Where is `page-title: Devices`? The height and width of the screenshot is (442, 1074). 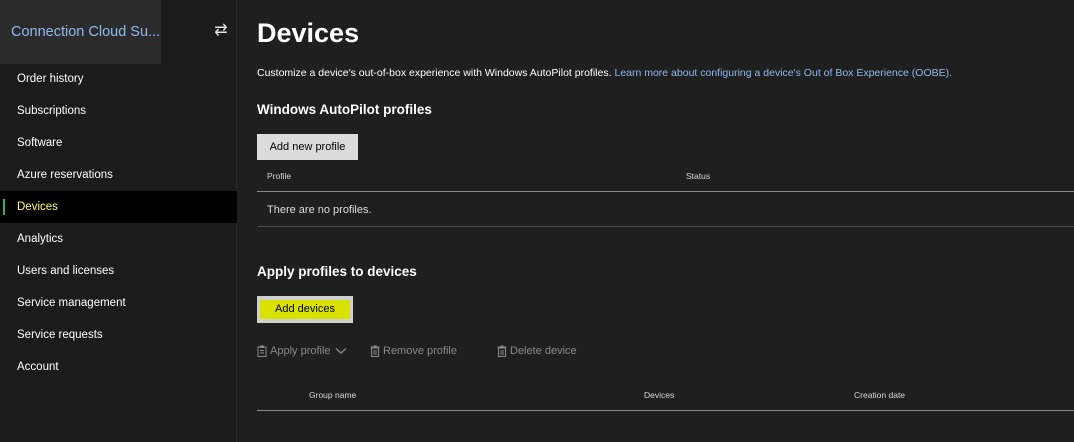 page-title: Devices is located at coordinates (308, 33).